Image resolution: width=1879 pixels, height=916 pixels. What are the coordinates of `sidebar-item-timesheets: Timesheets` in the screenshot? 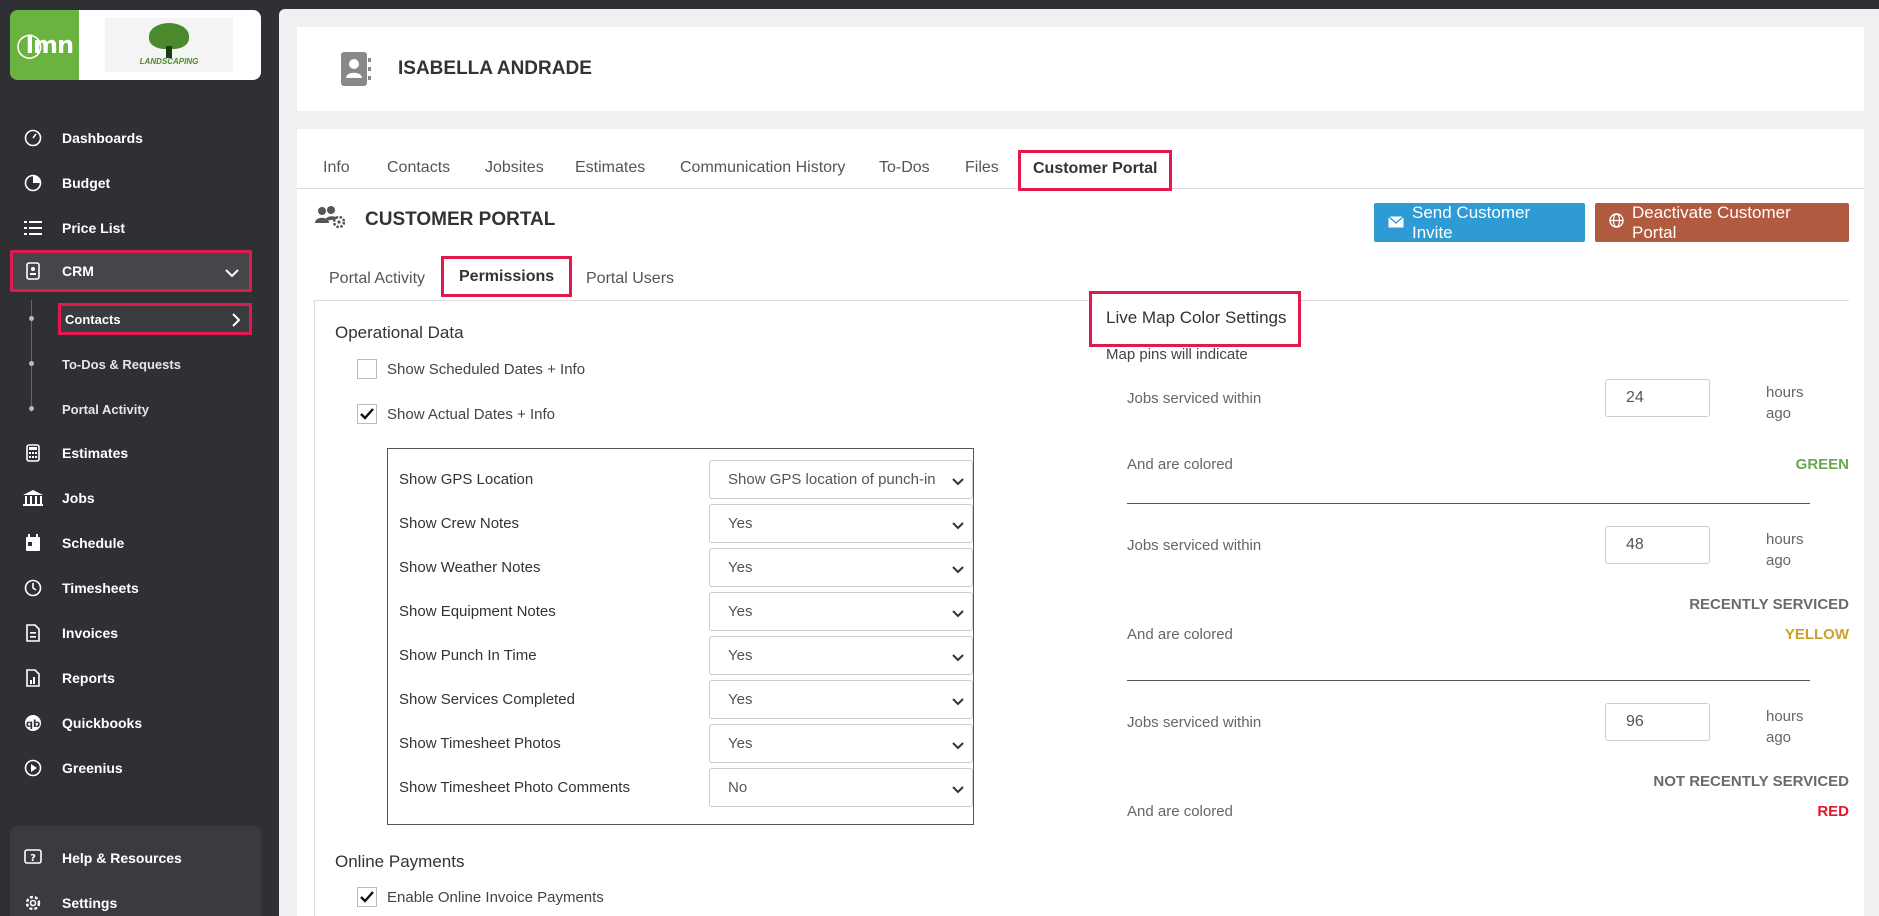 It's located at (131, 588).